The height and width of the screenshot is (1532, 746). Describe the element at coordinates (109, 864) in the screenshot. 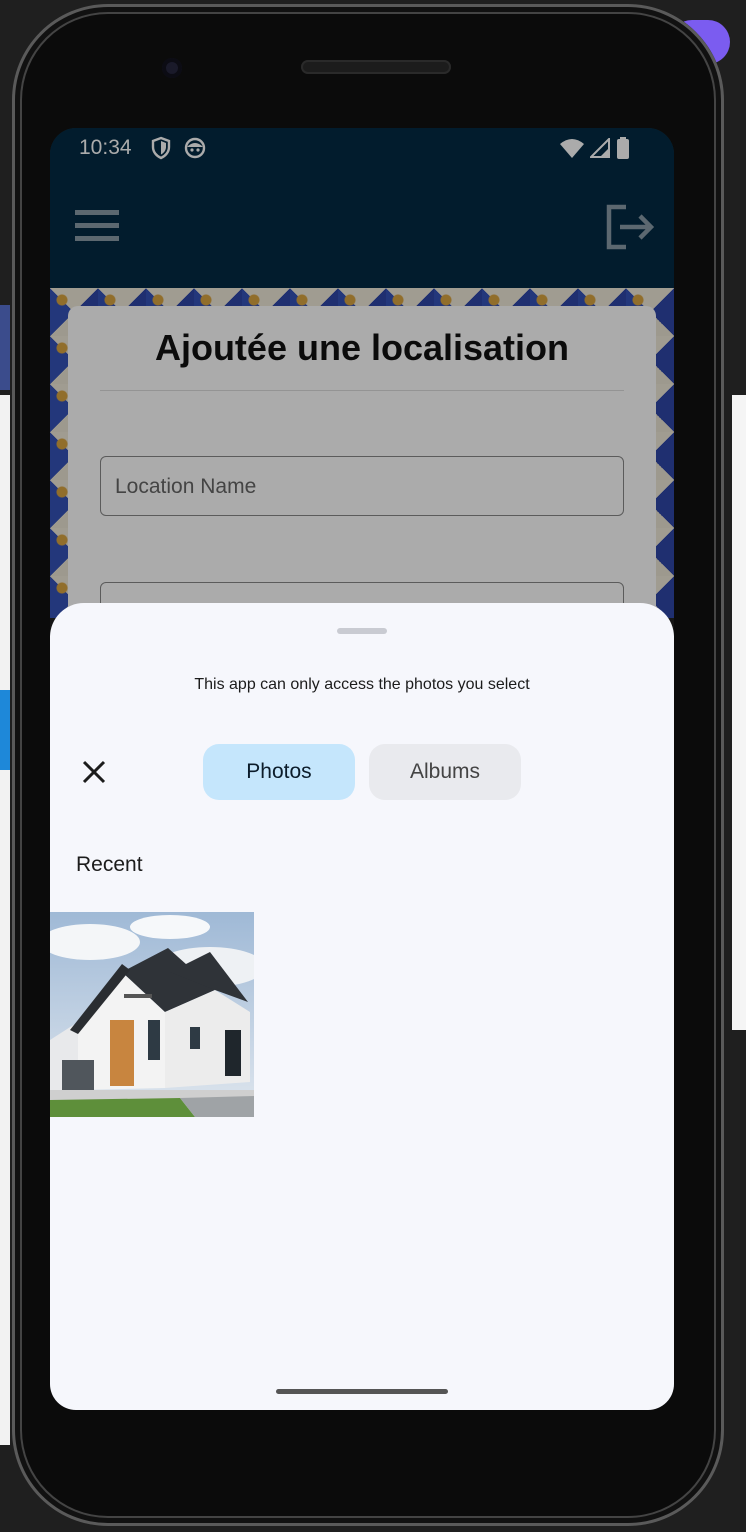

I see `section-label-recent: Recent` at that location.